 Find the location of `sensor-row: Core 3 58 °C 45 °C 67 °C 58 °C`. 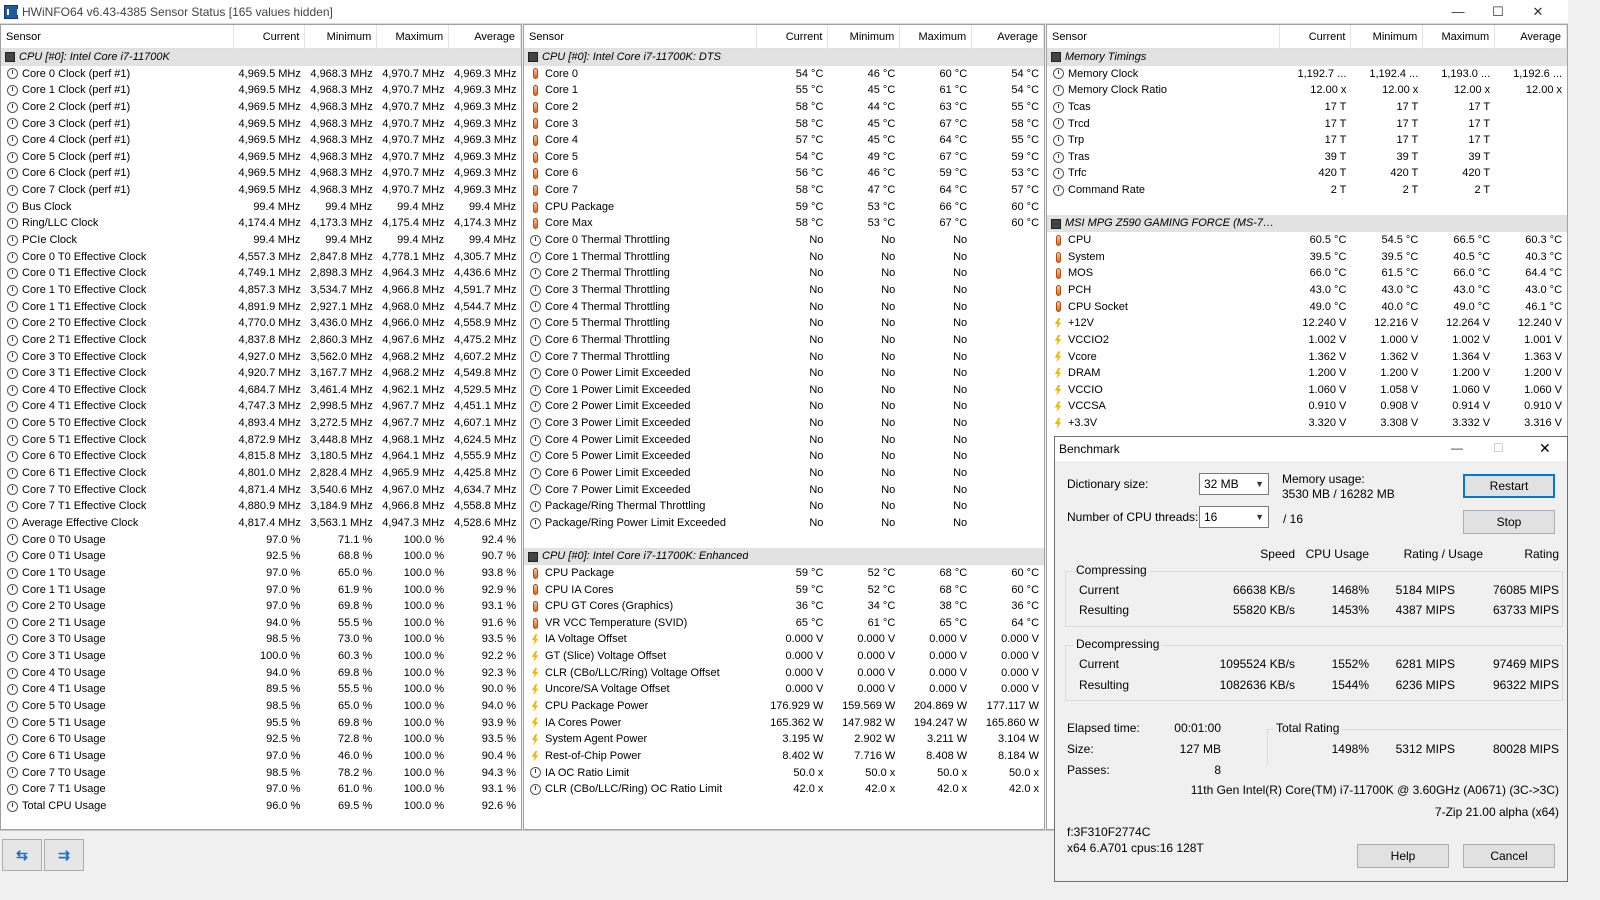

sensor-row: Core 3 58 °C 45 °C 67 °C 58 °C is located at coordinates (784, 124).